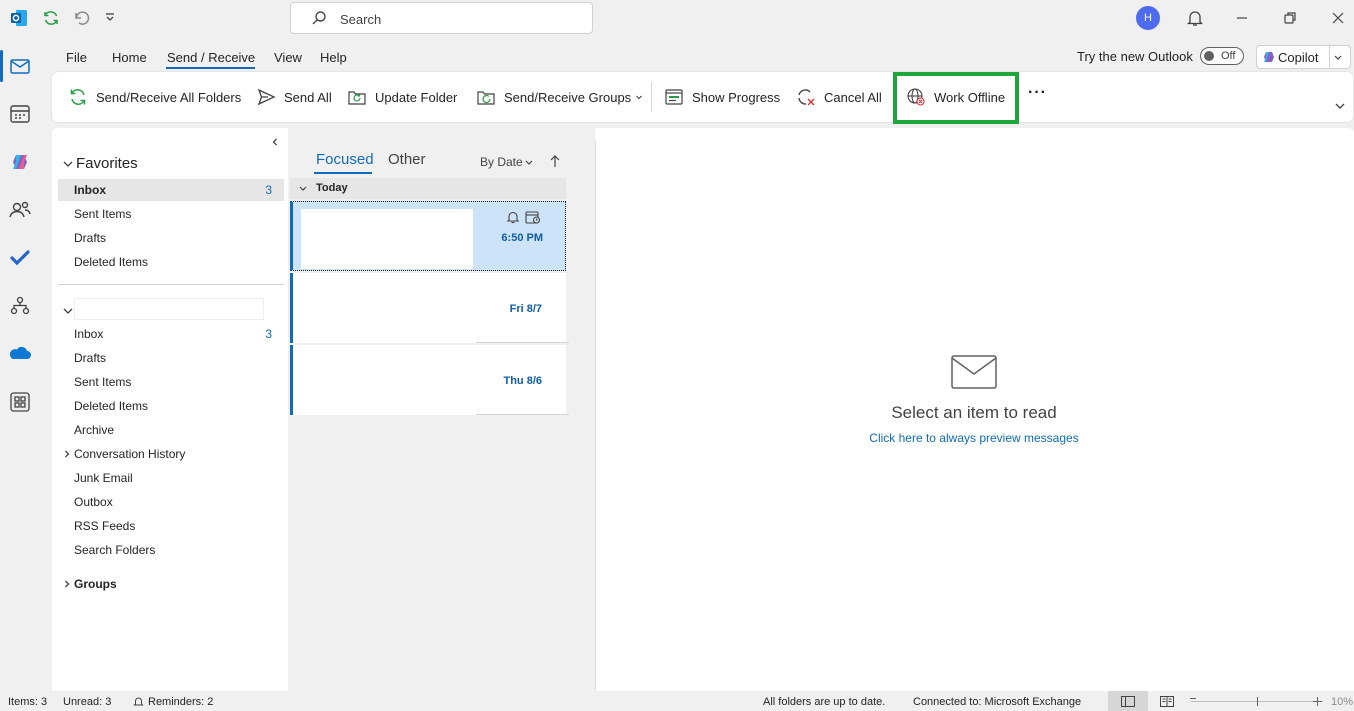 This screenshot has width=1354, height=711. I want to click on unread-count: 3, so click(268, 334).